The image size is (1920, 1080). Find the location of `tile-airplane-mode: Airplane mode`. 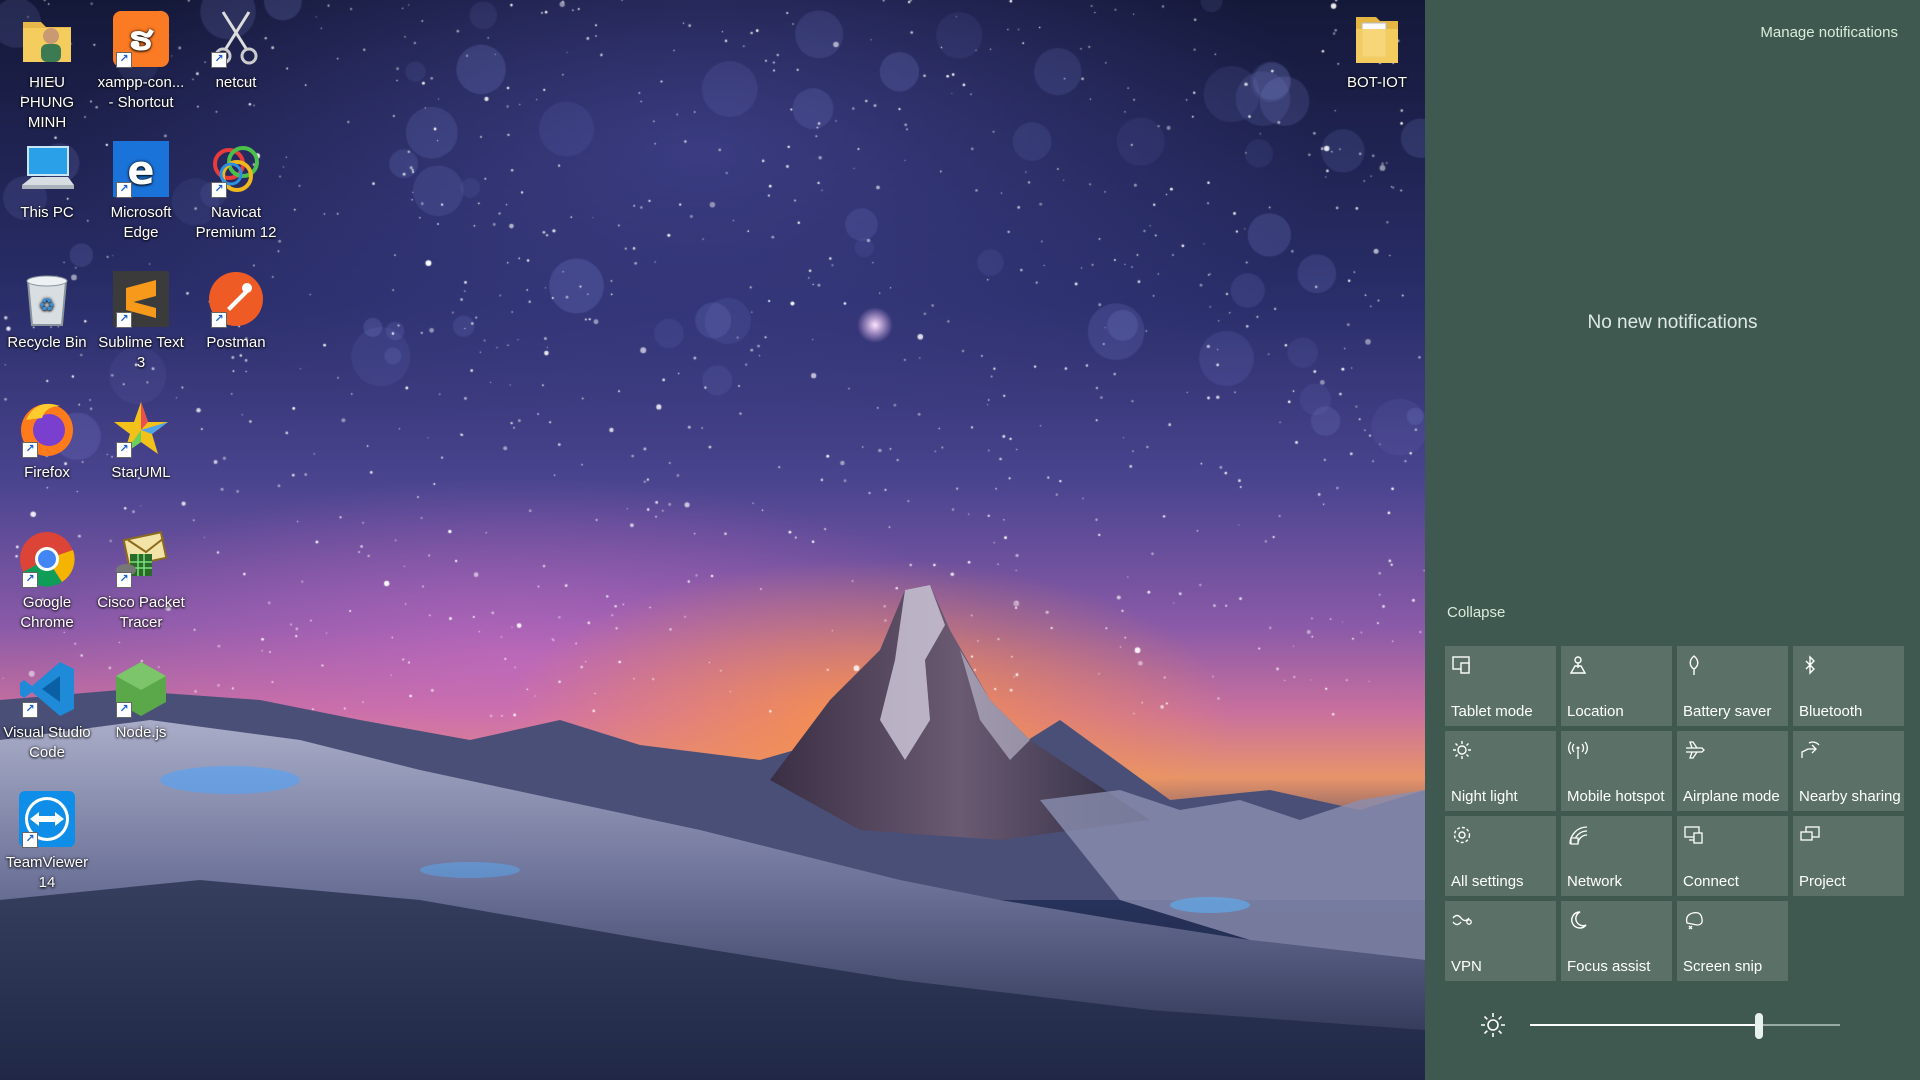

tile-airplane-mode: Airplane mode is located at coordinates (1732, 771).